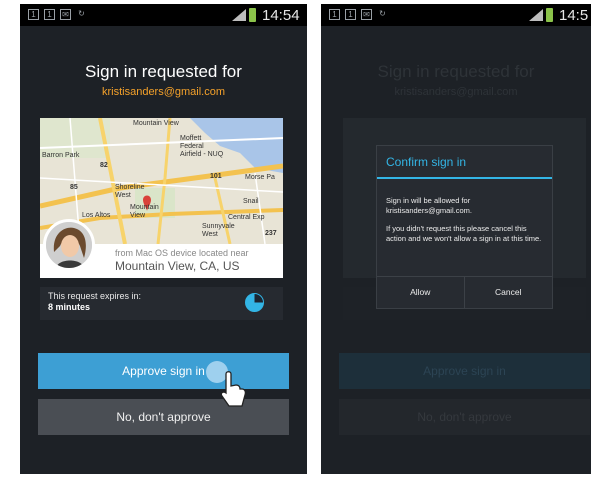 The width and height of the screenshot is (591, 477). I want to click on dont-approve-button: No, don't approve, so click(163, 417).